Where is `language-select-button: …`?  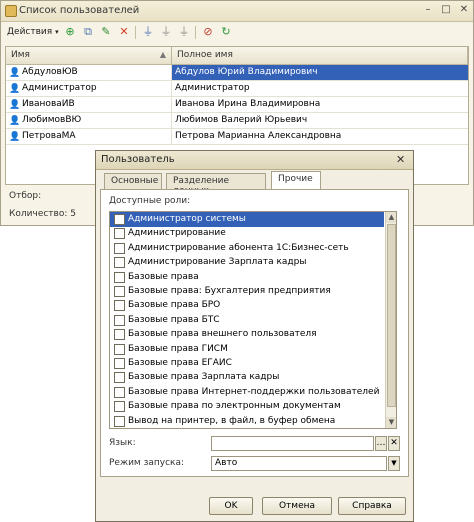
language-select-button: … is located at coordinates (381, 443).